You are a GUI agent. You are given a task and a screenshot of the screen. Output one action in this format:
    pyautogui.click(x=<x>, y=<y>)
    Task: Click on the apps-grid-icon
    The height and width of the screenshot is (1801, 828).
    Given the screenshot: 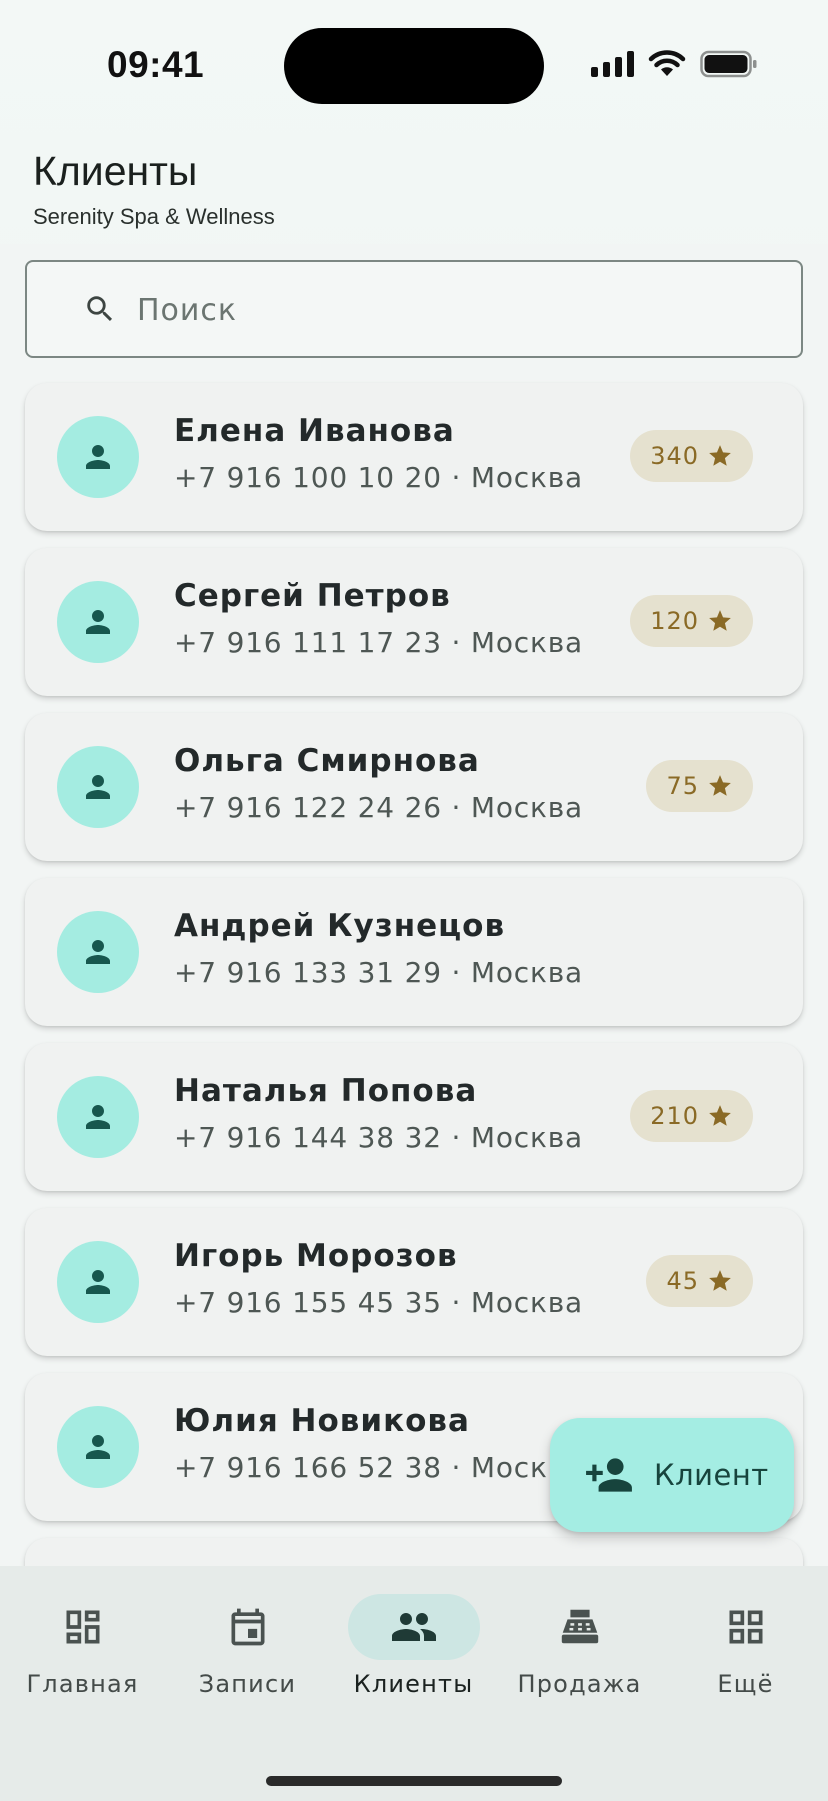 What is the action you would take?
    pyautogui.click(x=745, y=1627)
    